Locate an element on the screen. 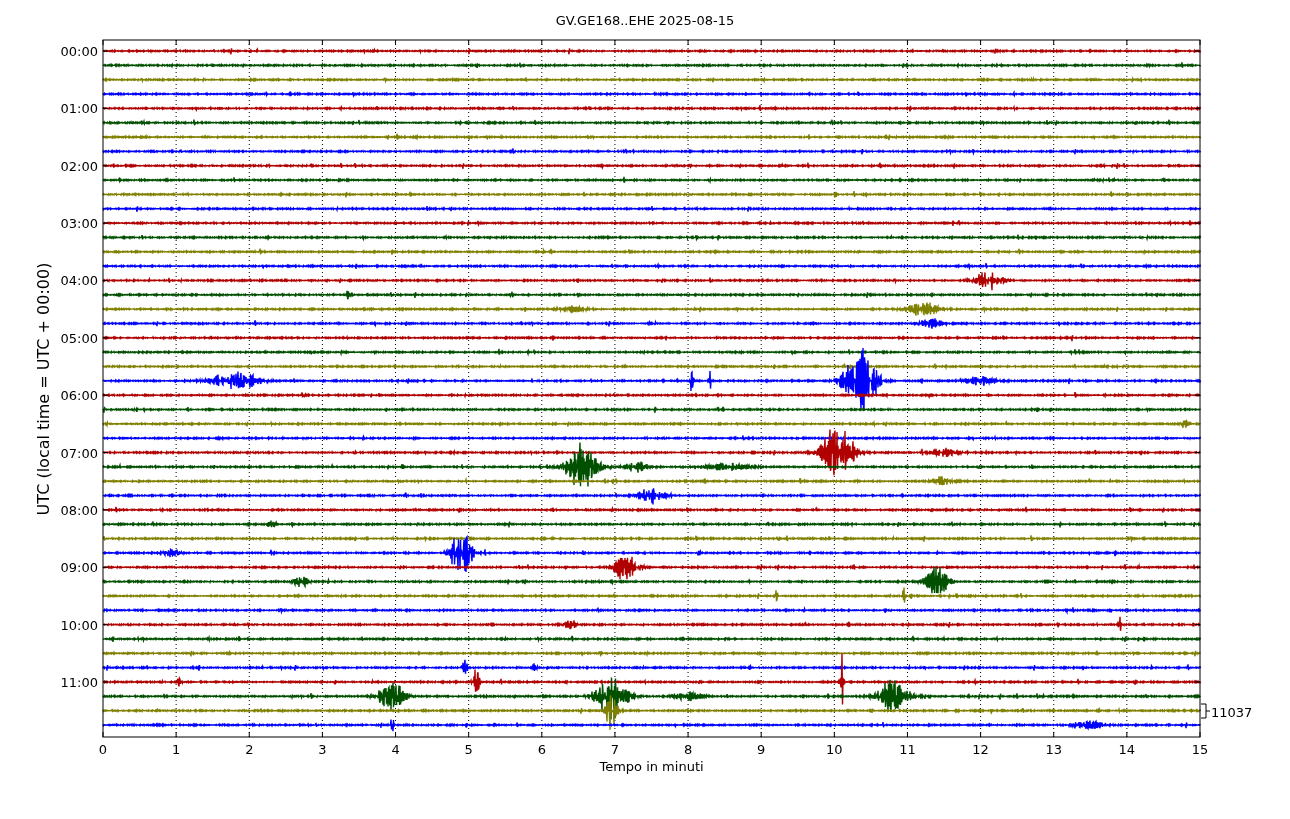 This screenshot has height=819, width=1290. x-tick-label: 11 is located at coordinates (907, 749).